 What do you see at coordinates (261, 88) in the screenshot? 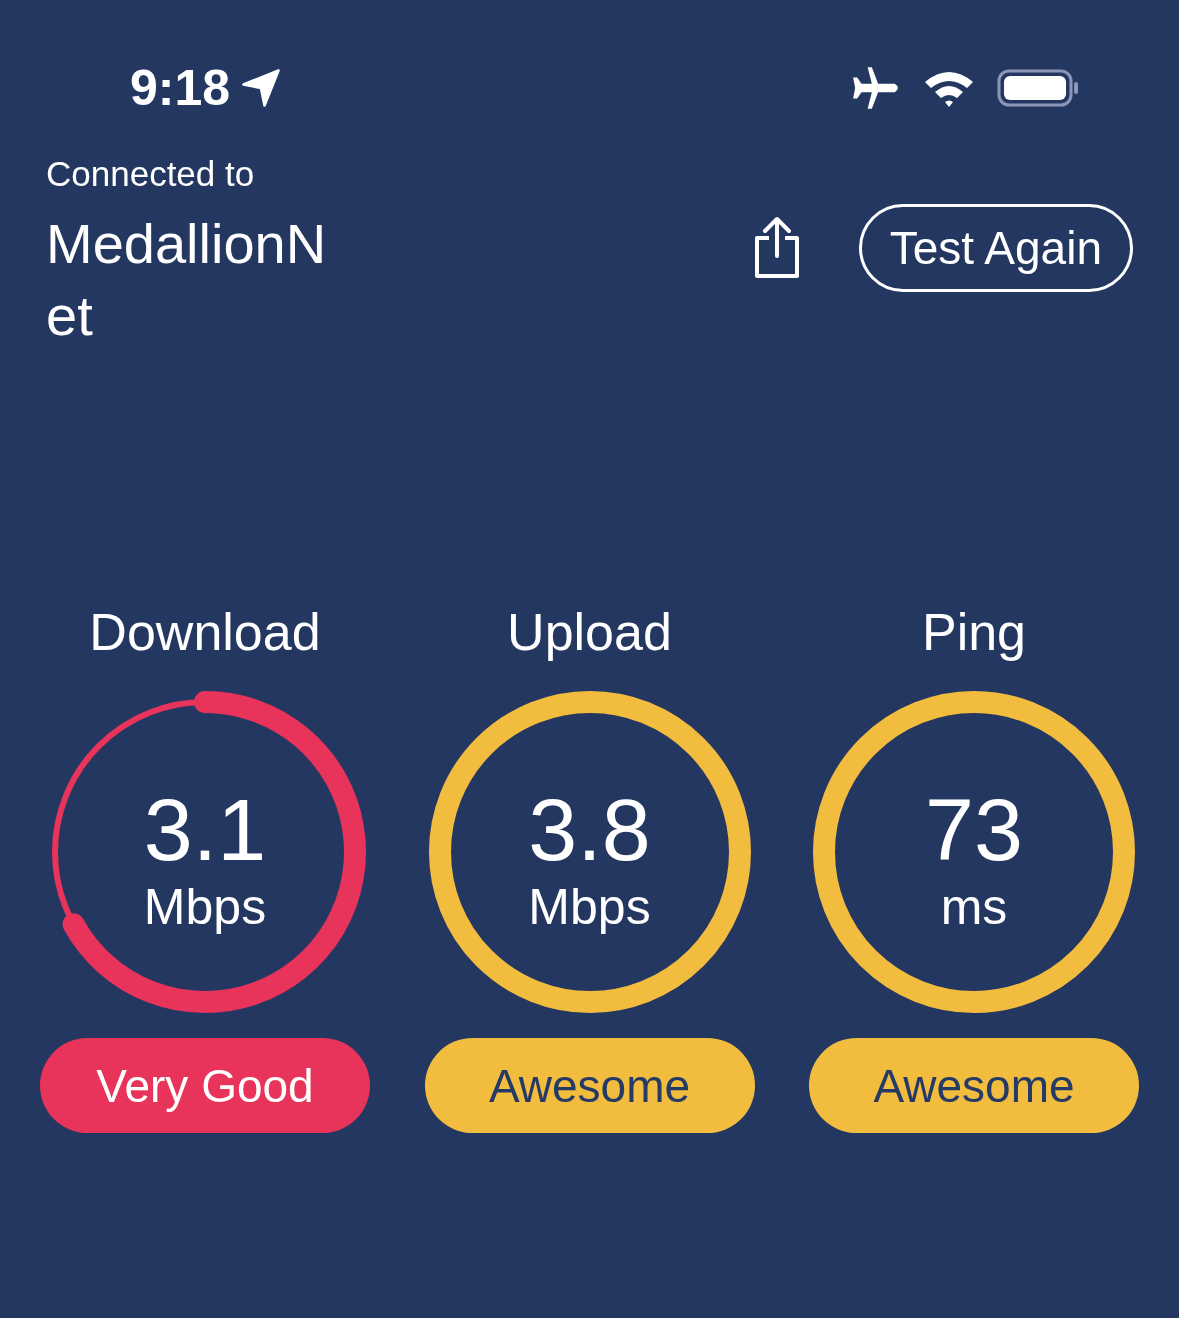
I see `location-arrow-icon` at bounding box center [261, 88].